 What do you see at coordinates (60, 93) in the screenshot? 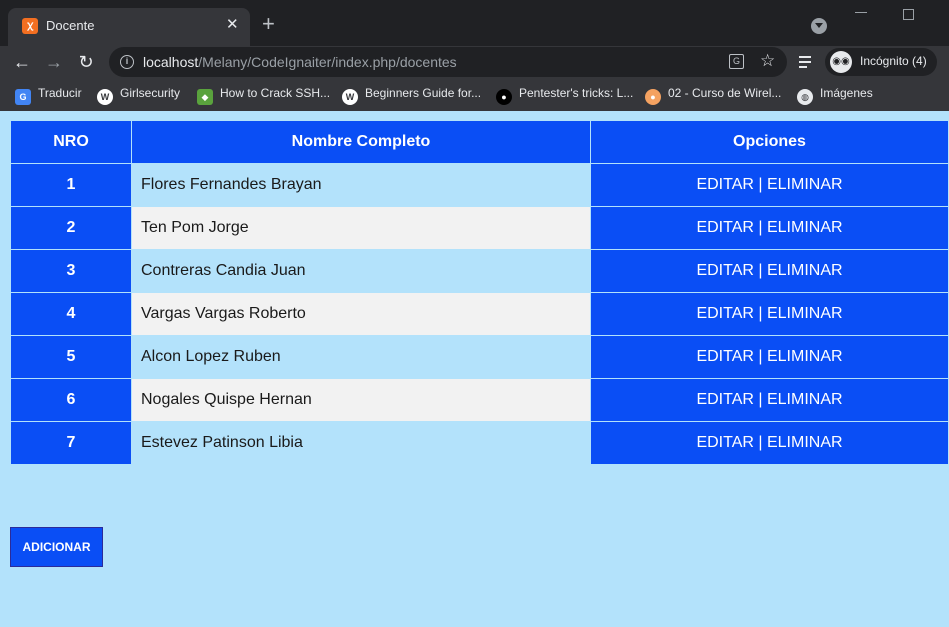
I see `bookmark-label: Traducir` at bounding box center [60, 93].